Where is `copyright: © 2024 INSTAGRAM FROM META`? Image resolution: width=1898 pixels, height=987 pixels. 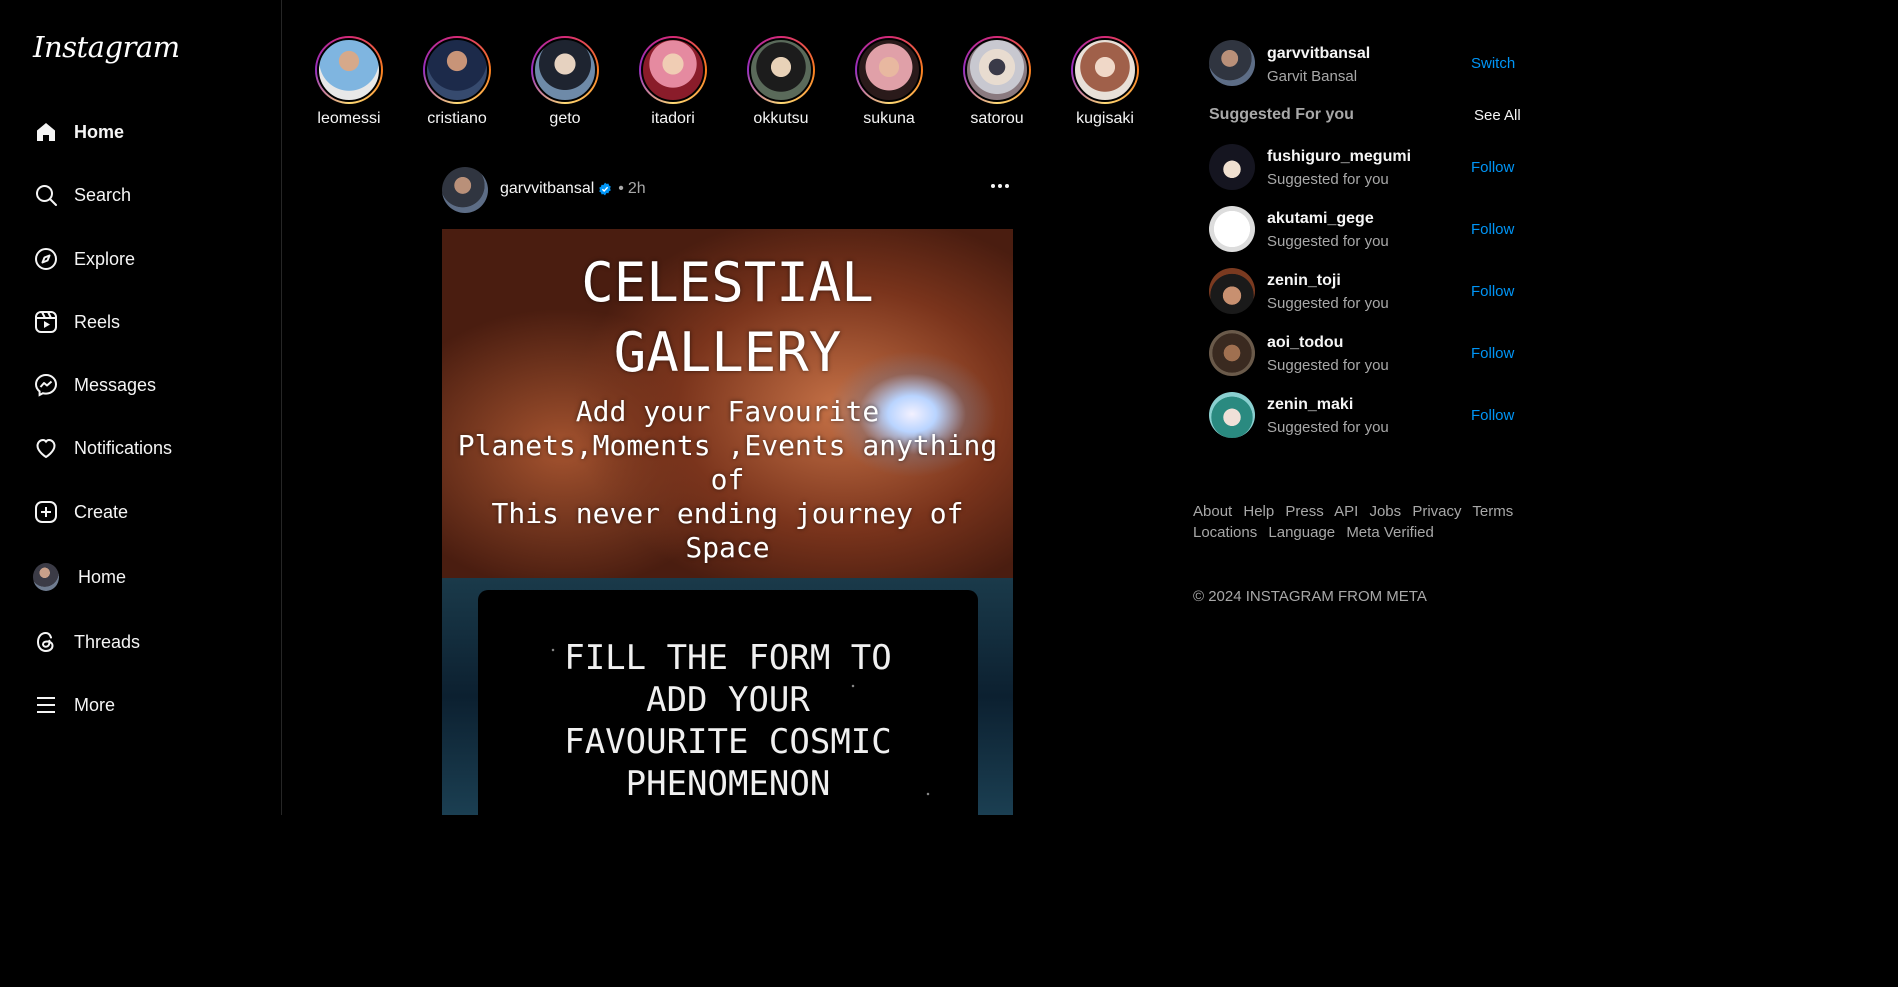 copyright: © 2024 INSTAGRAM FROM META is located at coordinates (1310, 596).